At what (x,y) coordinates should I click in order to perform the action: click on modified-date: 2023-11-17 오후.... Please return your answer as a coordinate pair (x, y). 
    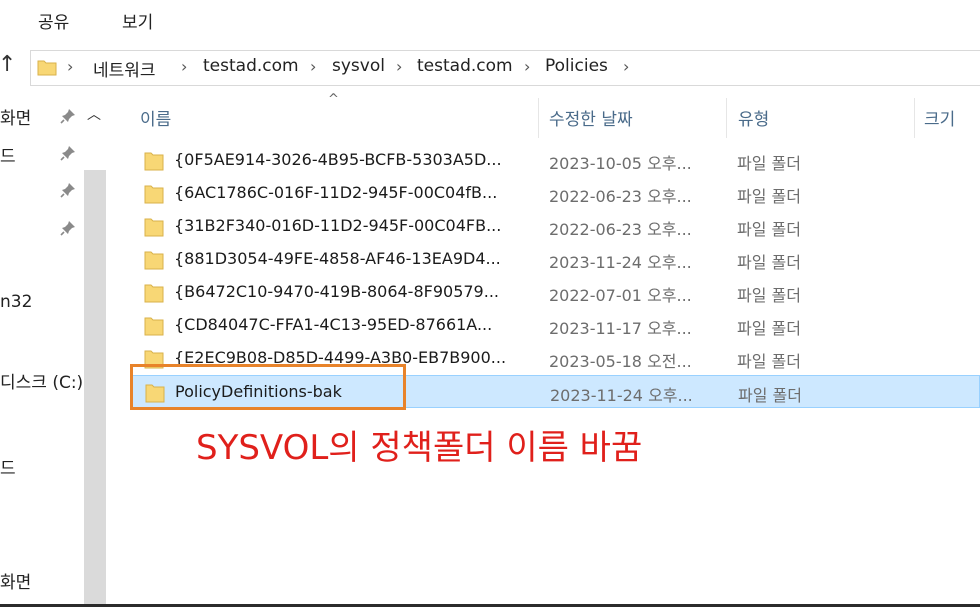
    Looking at the image, I should click on (620, 328).